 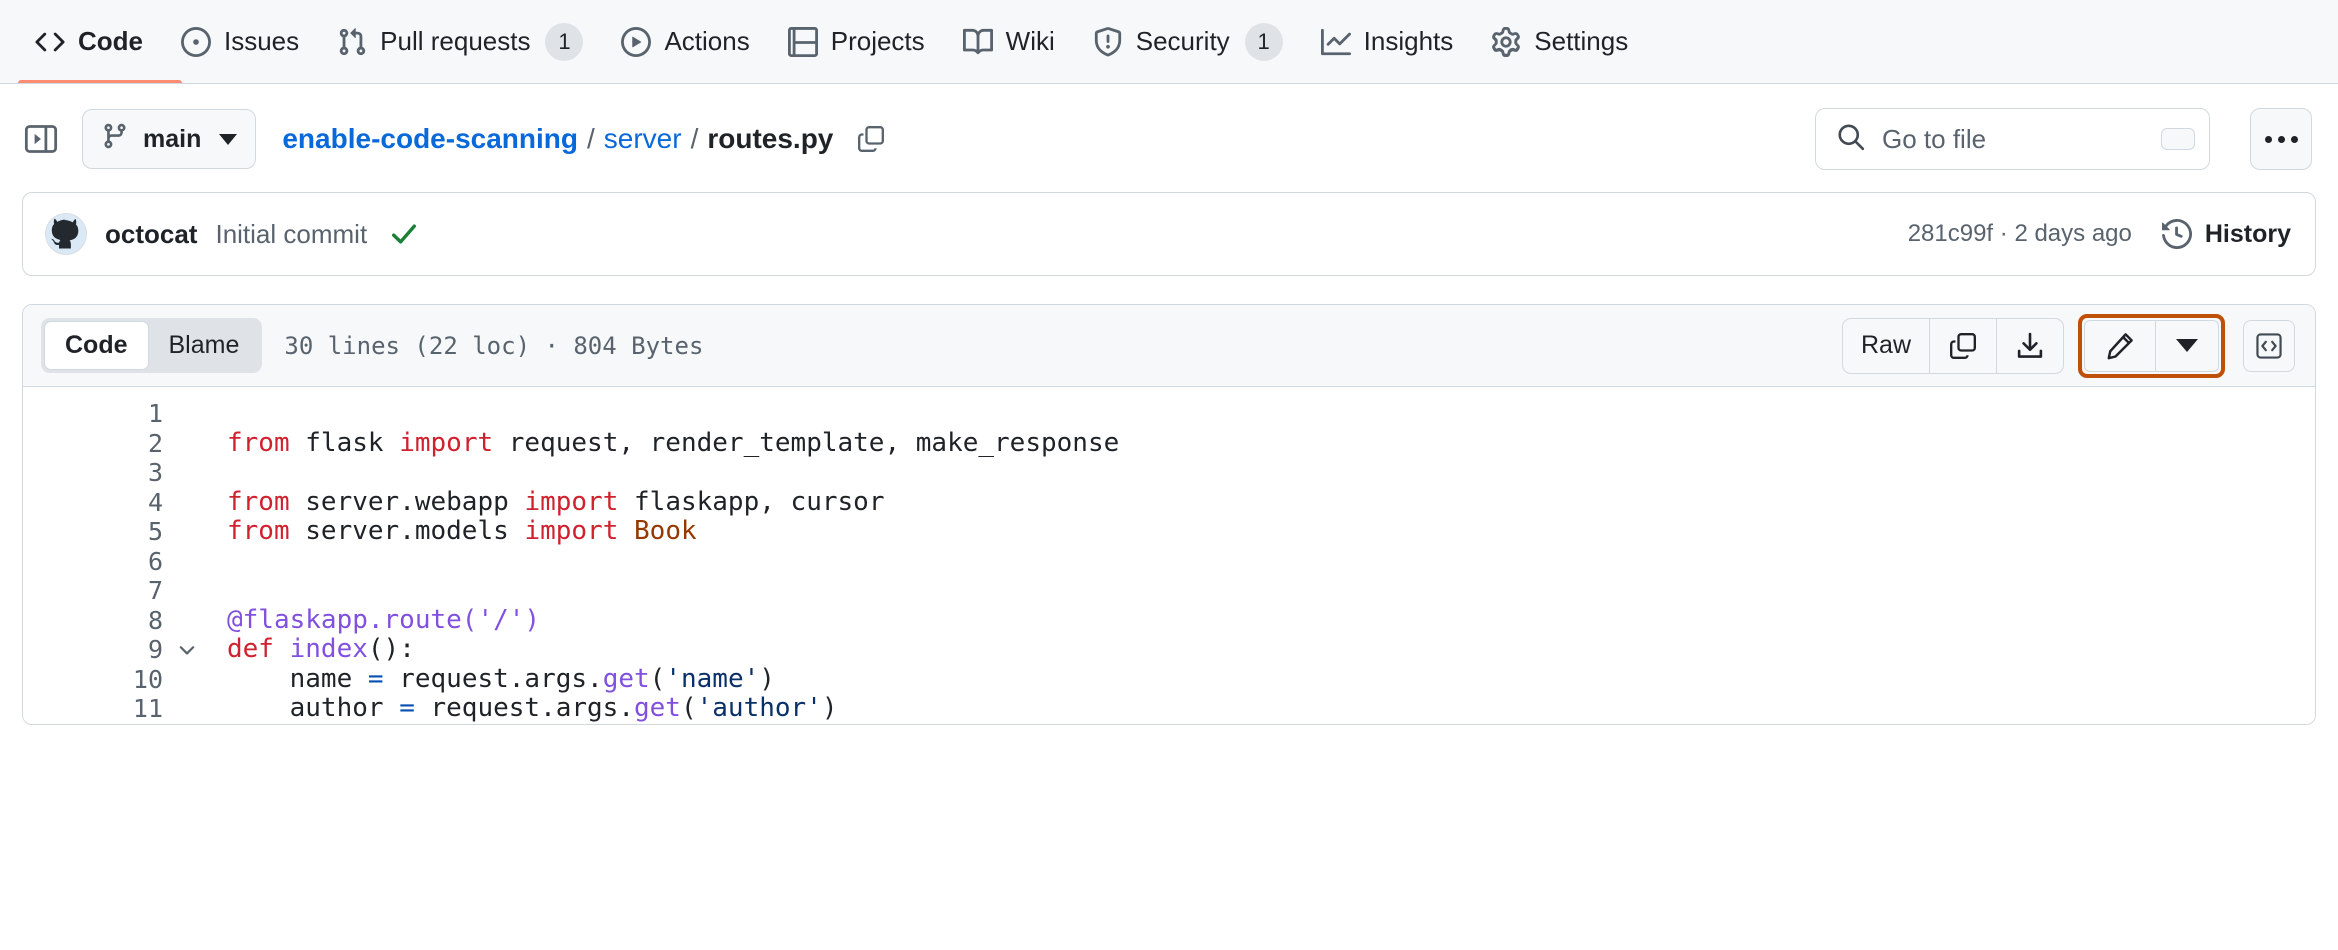 I want to click on line-number: 1, so click(x=94, y=414).